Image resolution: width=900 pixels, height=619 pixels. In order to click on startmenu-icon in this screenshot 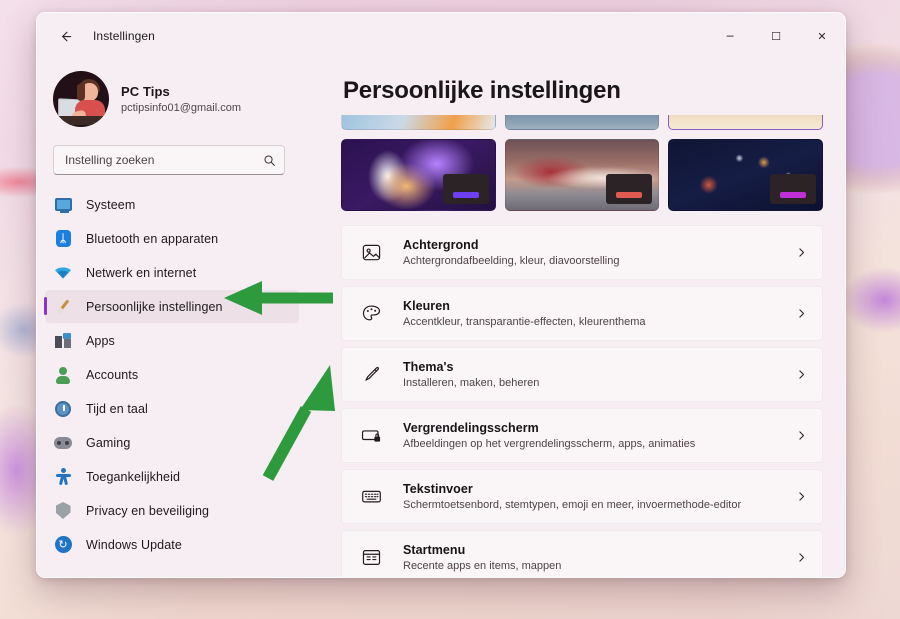, I will do `click(371, 558)`.